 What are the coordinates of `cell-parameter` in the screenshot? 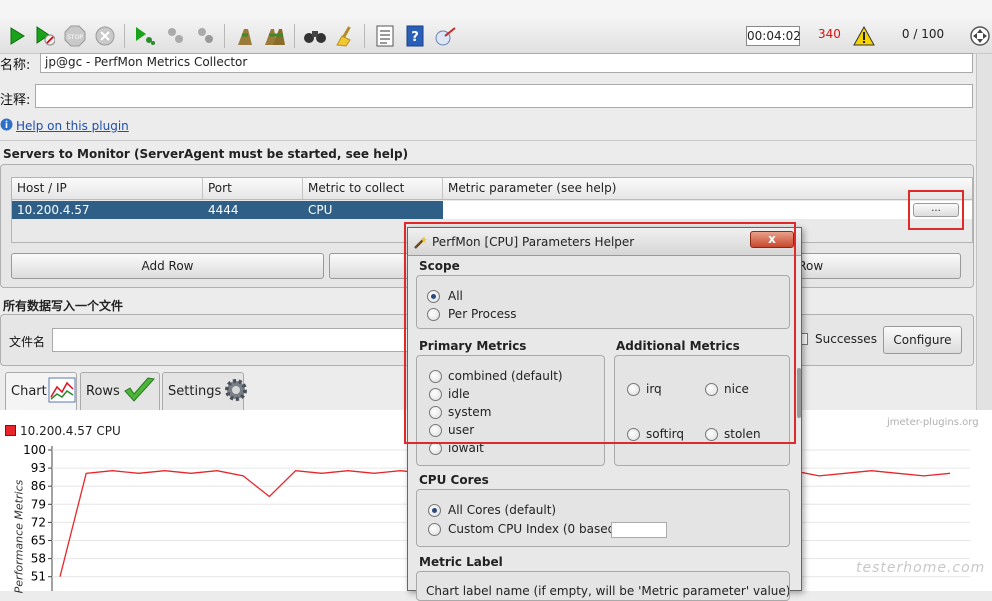 It's located at (707, 210).